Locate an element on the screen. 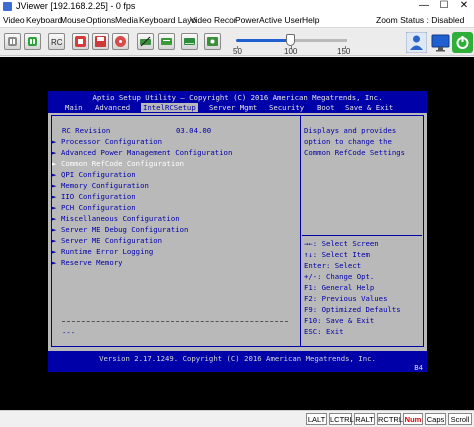 This screenshot has width=474, height=427. menu-mouse: Mouse is located at coordinates (73, 20).